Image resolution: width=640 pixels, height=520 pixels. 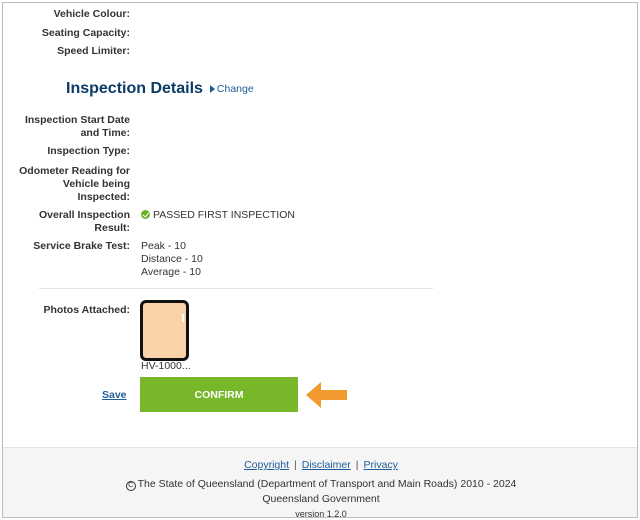 I want to click on service-brake-values: Peak - 10 Distance - 10 Average - 10, so click(x=172, y=259).